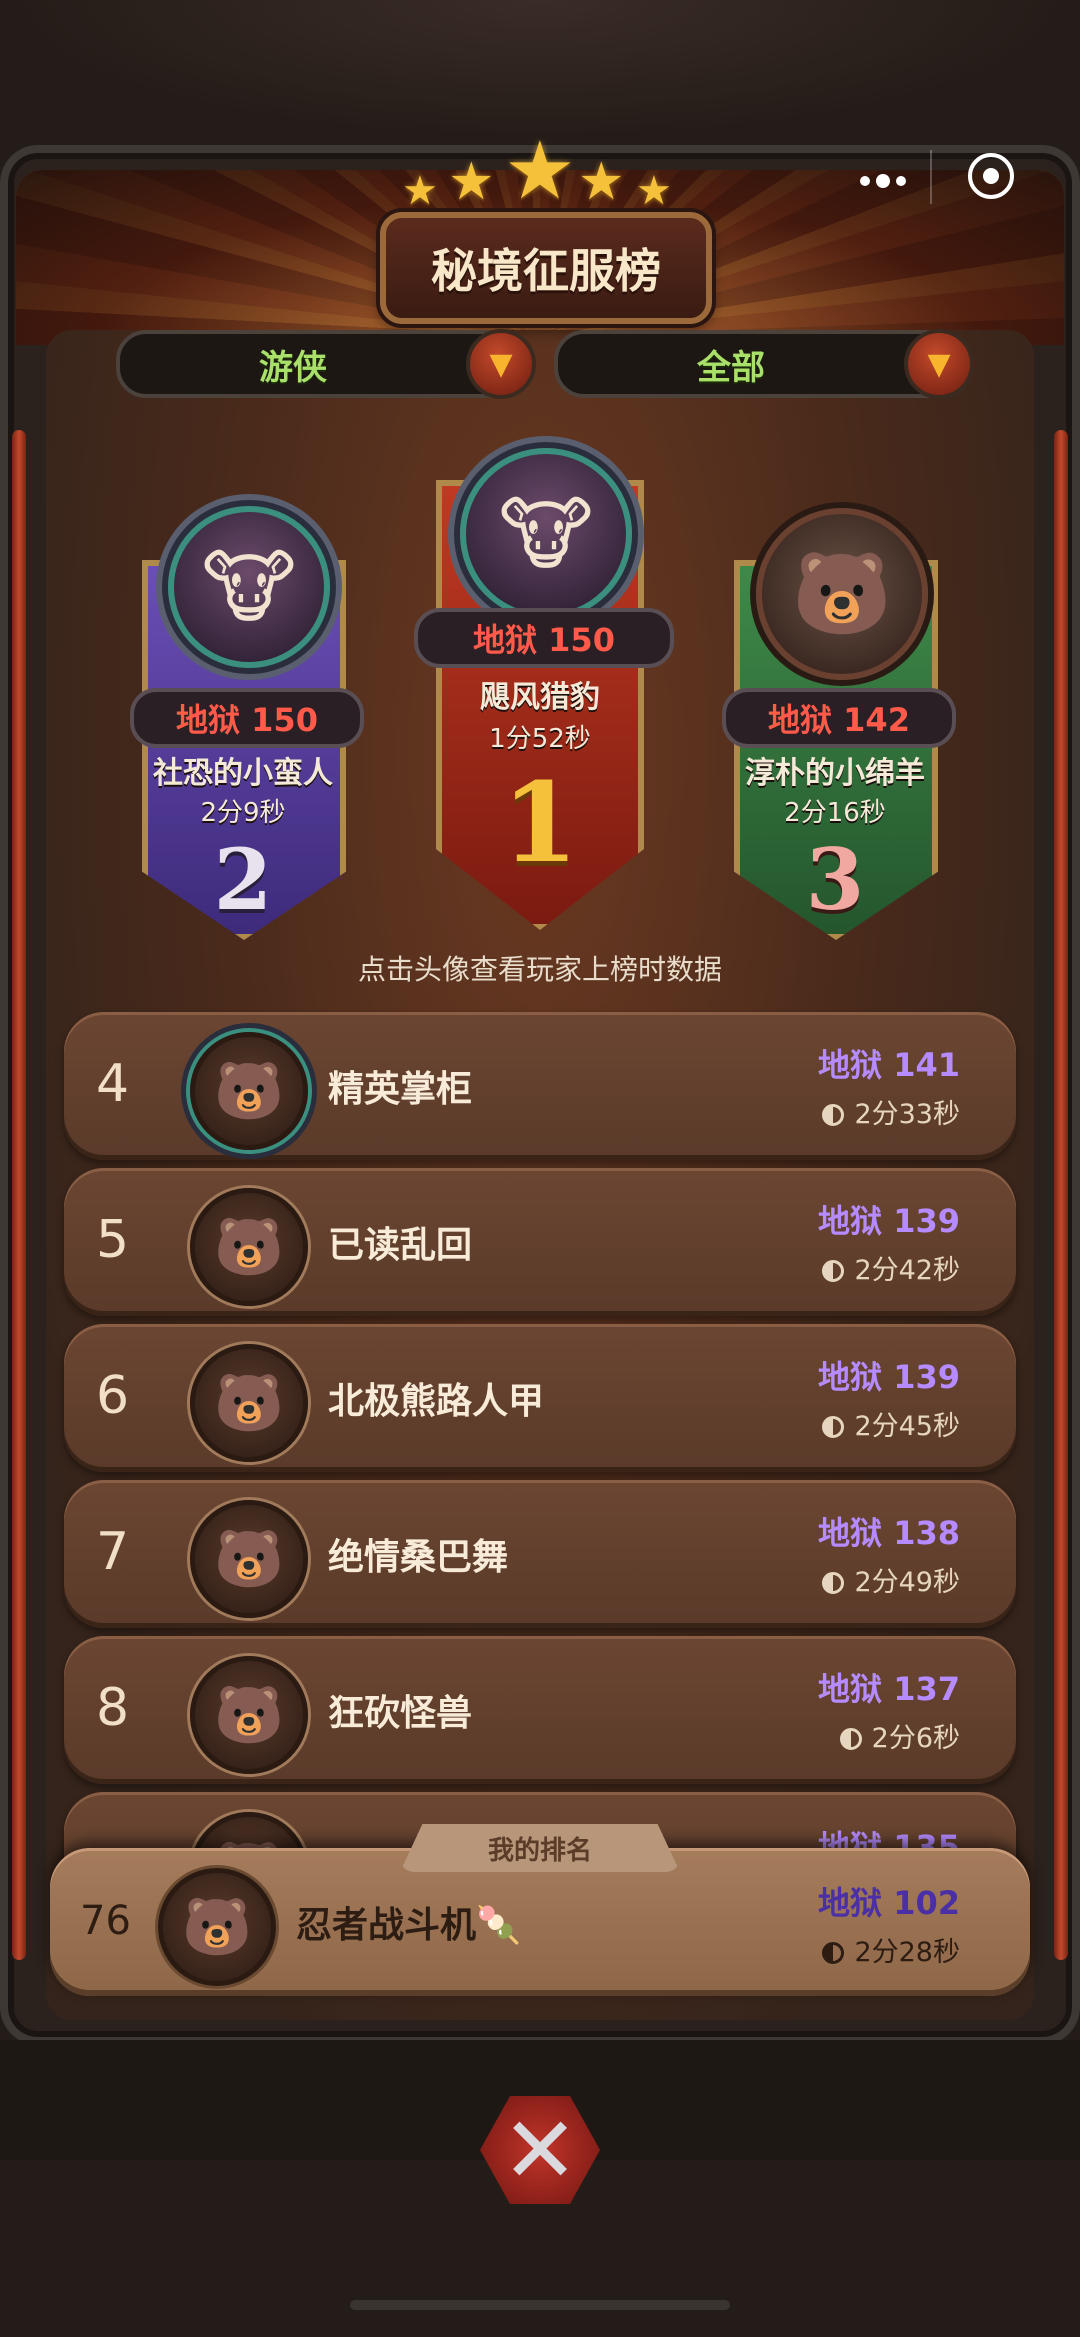 The width and height of the screenshot is (1080, 2337). I want to click on row-time: 2分6秒, so click(899, 1735).